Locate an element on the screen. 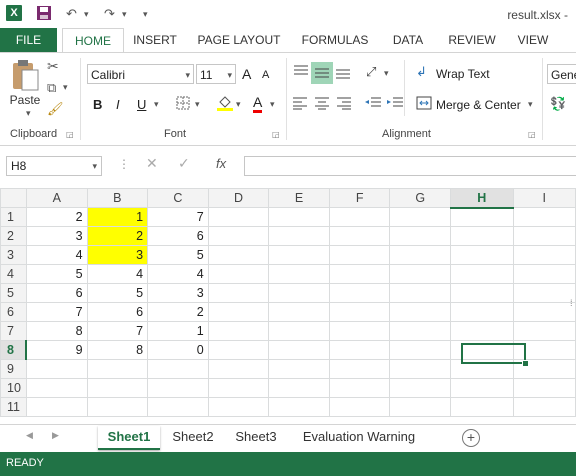 The width and height of the screenshot is (576, 476). column-header-a: A is located at coordinates (56, 198).